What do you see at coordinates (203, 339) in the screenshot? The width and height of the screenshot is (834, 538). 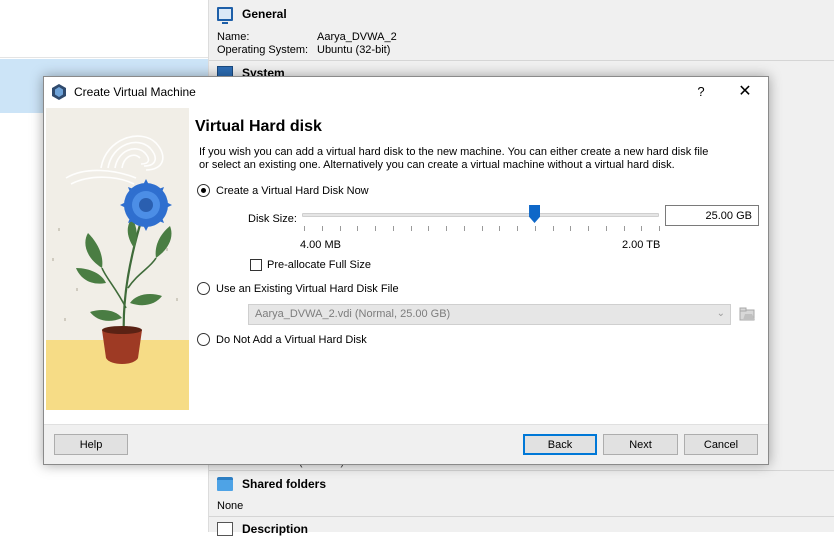 I see `radio-do-not-add` at bounding box center [203, 339].